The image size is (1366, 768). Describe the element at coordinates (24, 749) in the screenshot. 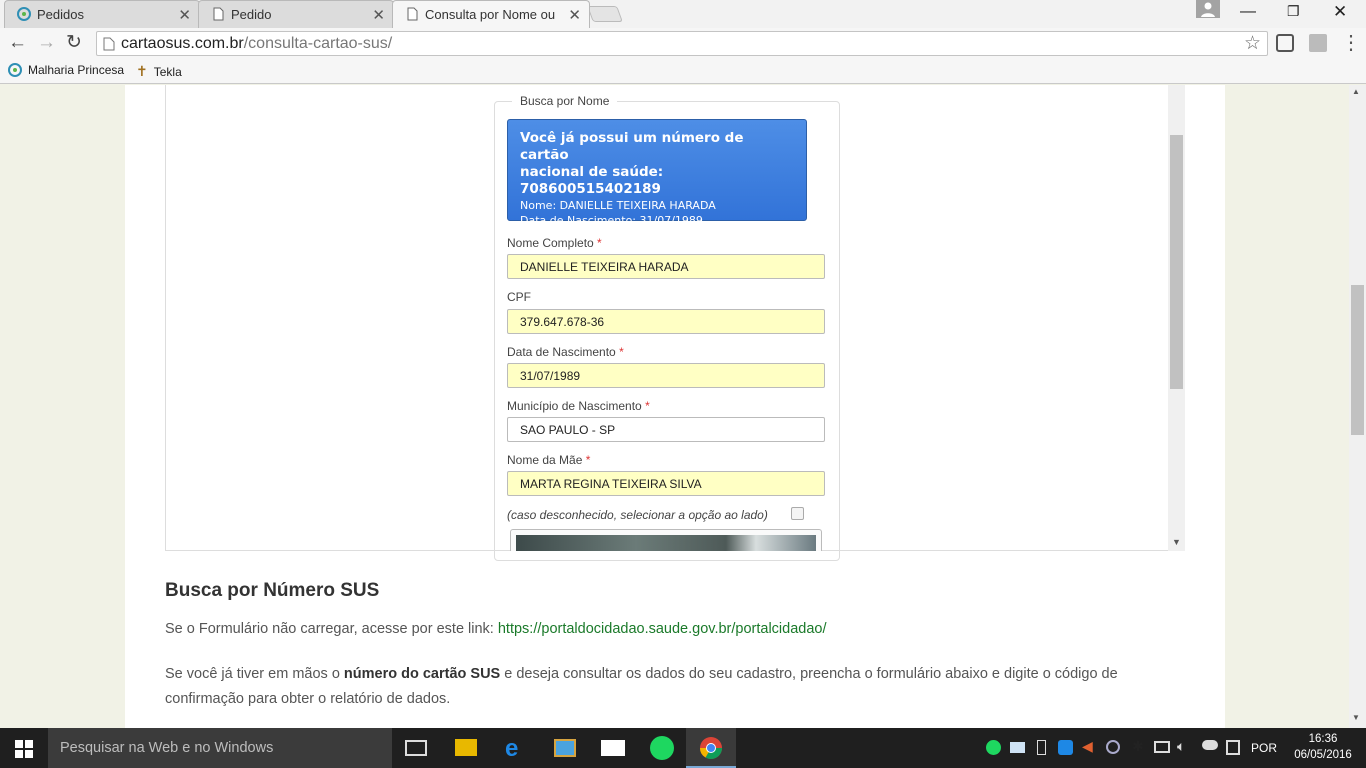

I see `windows-icon` at that location.